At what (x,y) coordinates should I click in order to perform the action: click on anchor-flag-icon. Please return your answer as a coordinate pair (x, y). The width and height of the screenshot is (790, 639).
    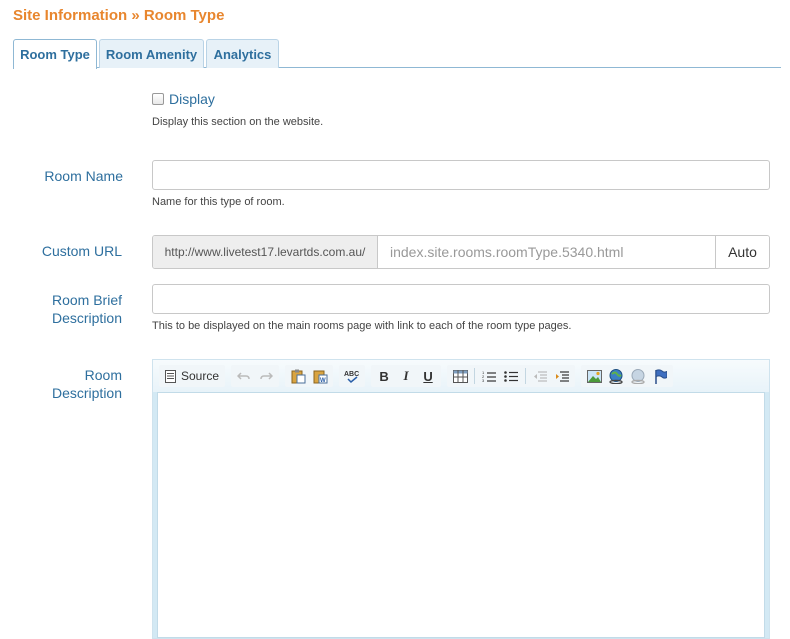
    Looking at the image, I should click on (660, 376).